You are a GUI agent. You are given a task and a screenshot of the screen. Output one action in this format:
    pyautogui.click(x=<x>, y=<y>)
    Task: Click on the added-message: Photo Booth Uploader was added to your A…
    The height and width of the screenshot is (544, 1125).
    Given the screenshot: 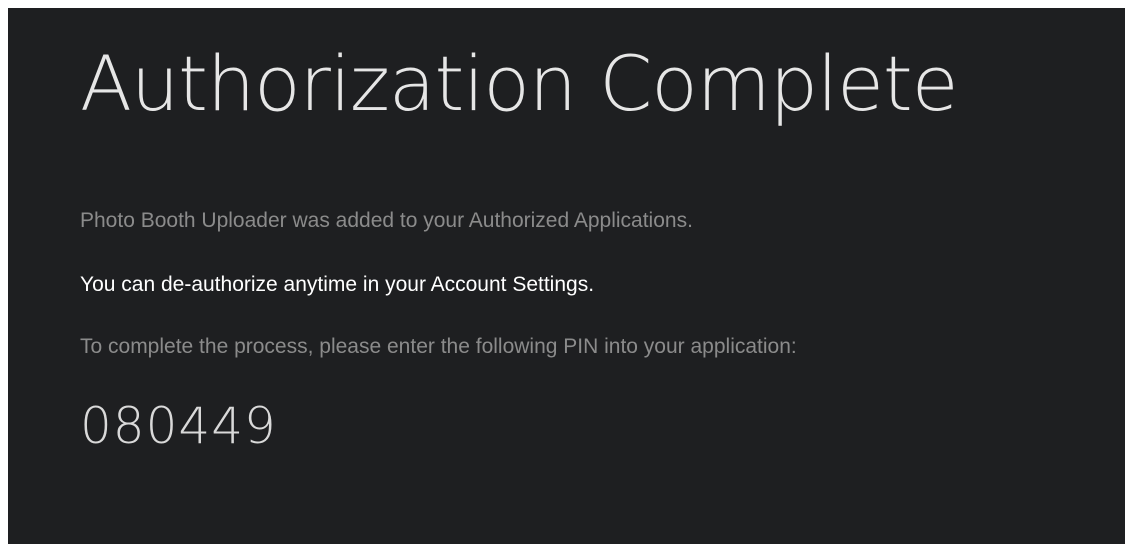 What is the action you would take?
    pyautogui.click(x=386, y=220)
    